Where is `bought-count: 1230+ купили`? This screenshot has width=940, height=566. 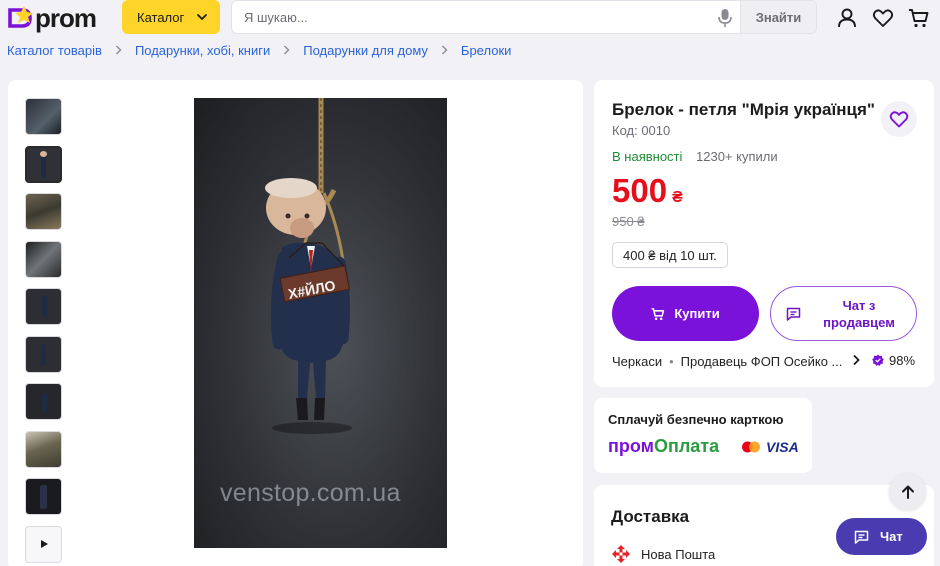 bought-count: 1230+ купили is located at coordinates (737, 156).